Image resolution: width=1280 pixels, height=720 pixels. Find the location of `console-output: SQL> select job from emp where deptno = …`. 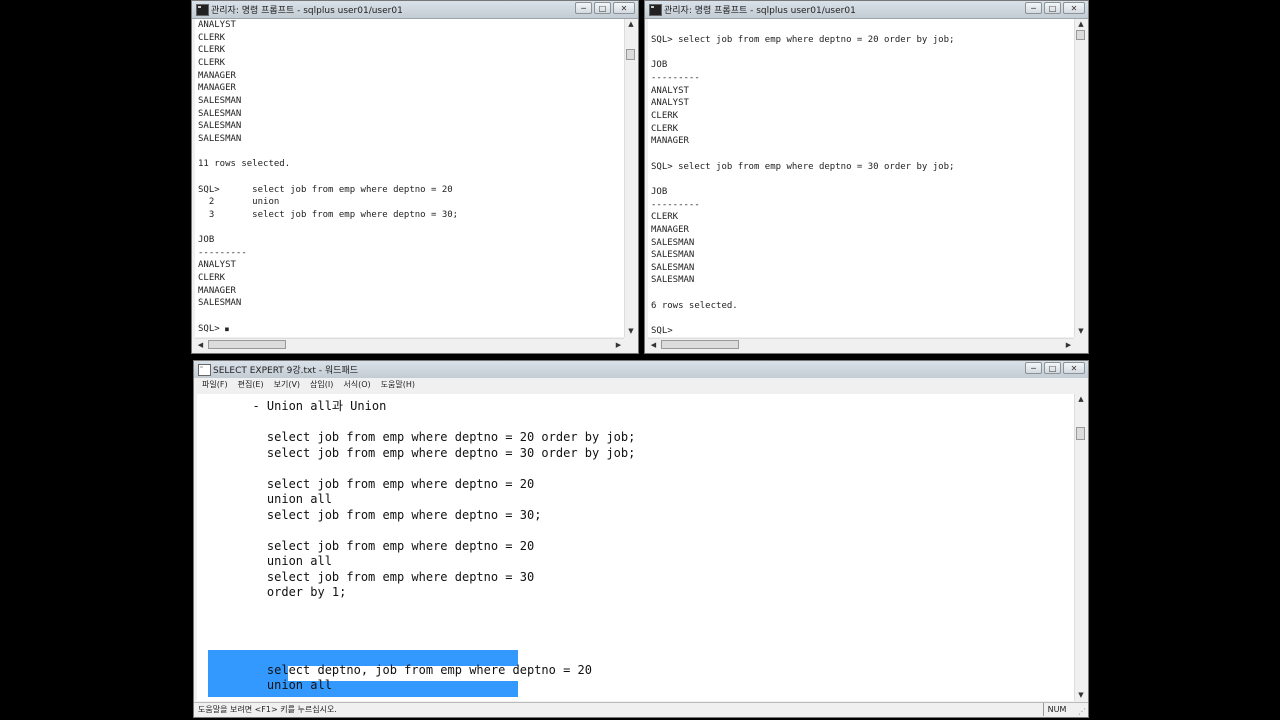

console-output: SQL> select job from emp where deptno = … is located at coordinates (861, 178).